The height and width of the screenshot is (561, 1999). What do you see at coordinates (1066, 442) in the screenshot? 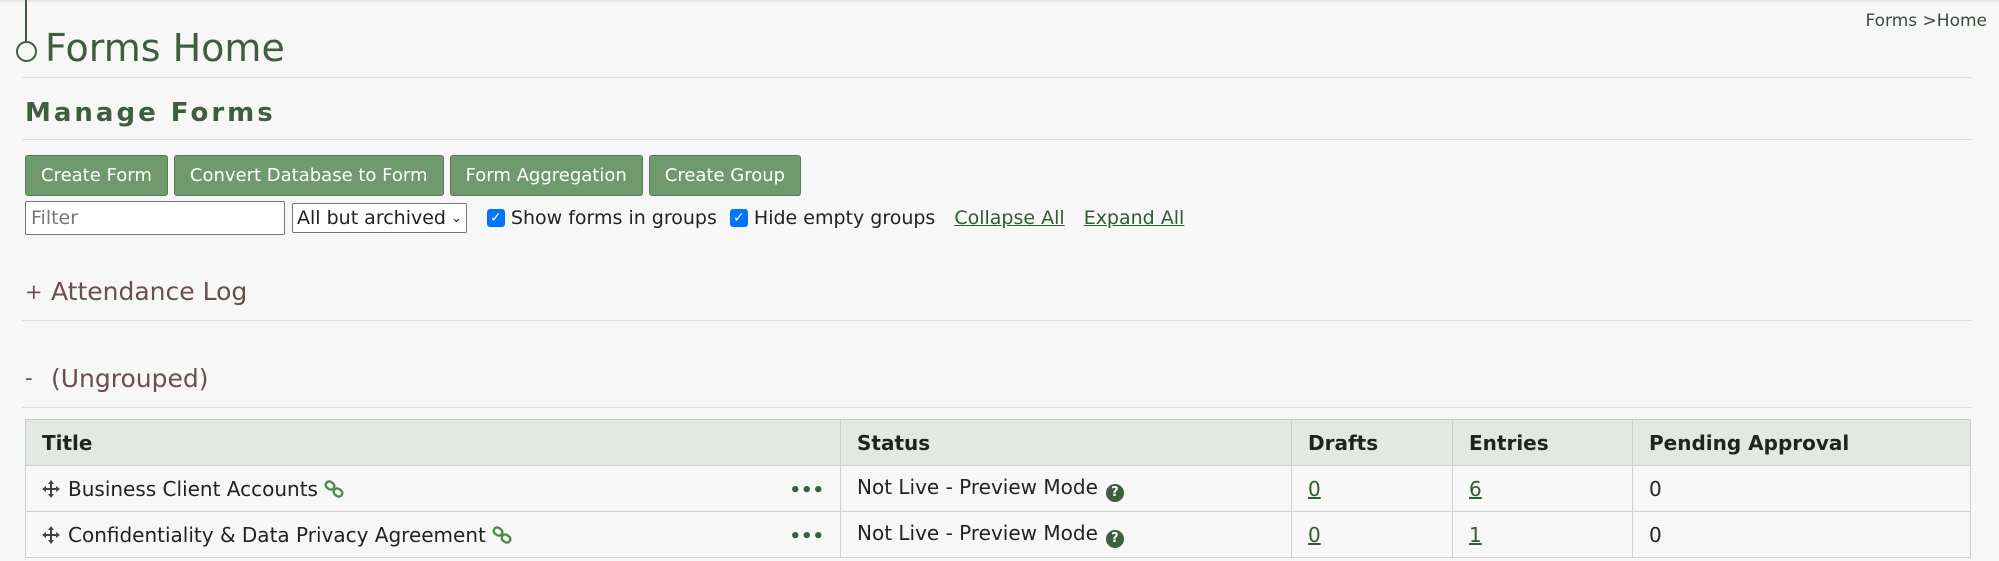
I see `column-header-status: Status` at bounding box center [1066, 442].